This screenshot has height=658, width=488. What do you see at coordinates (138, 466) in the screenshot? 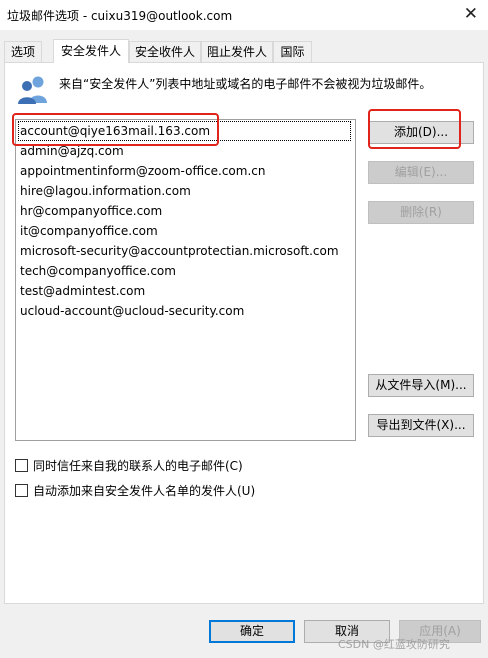
I see `checkbox-label: 同时信任来自我的联系人的电子邮件(C)` at bounding box center [138, 466].